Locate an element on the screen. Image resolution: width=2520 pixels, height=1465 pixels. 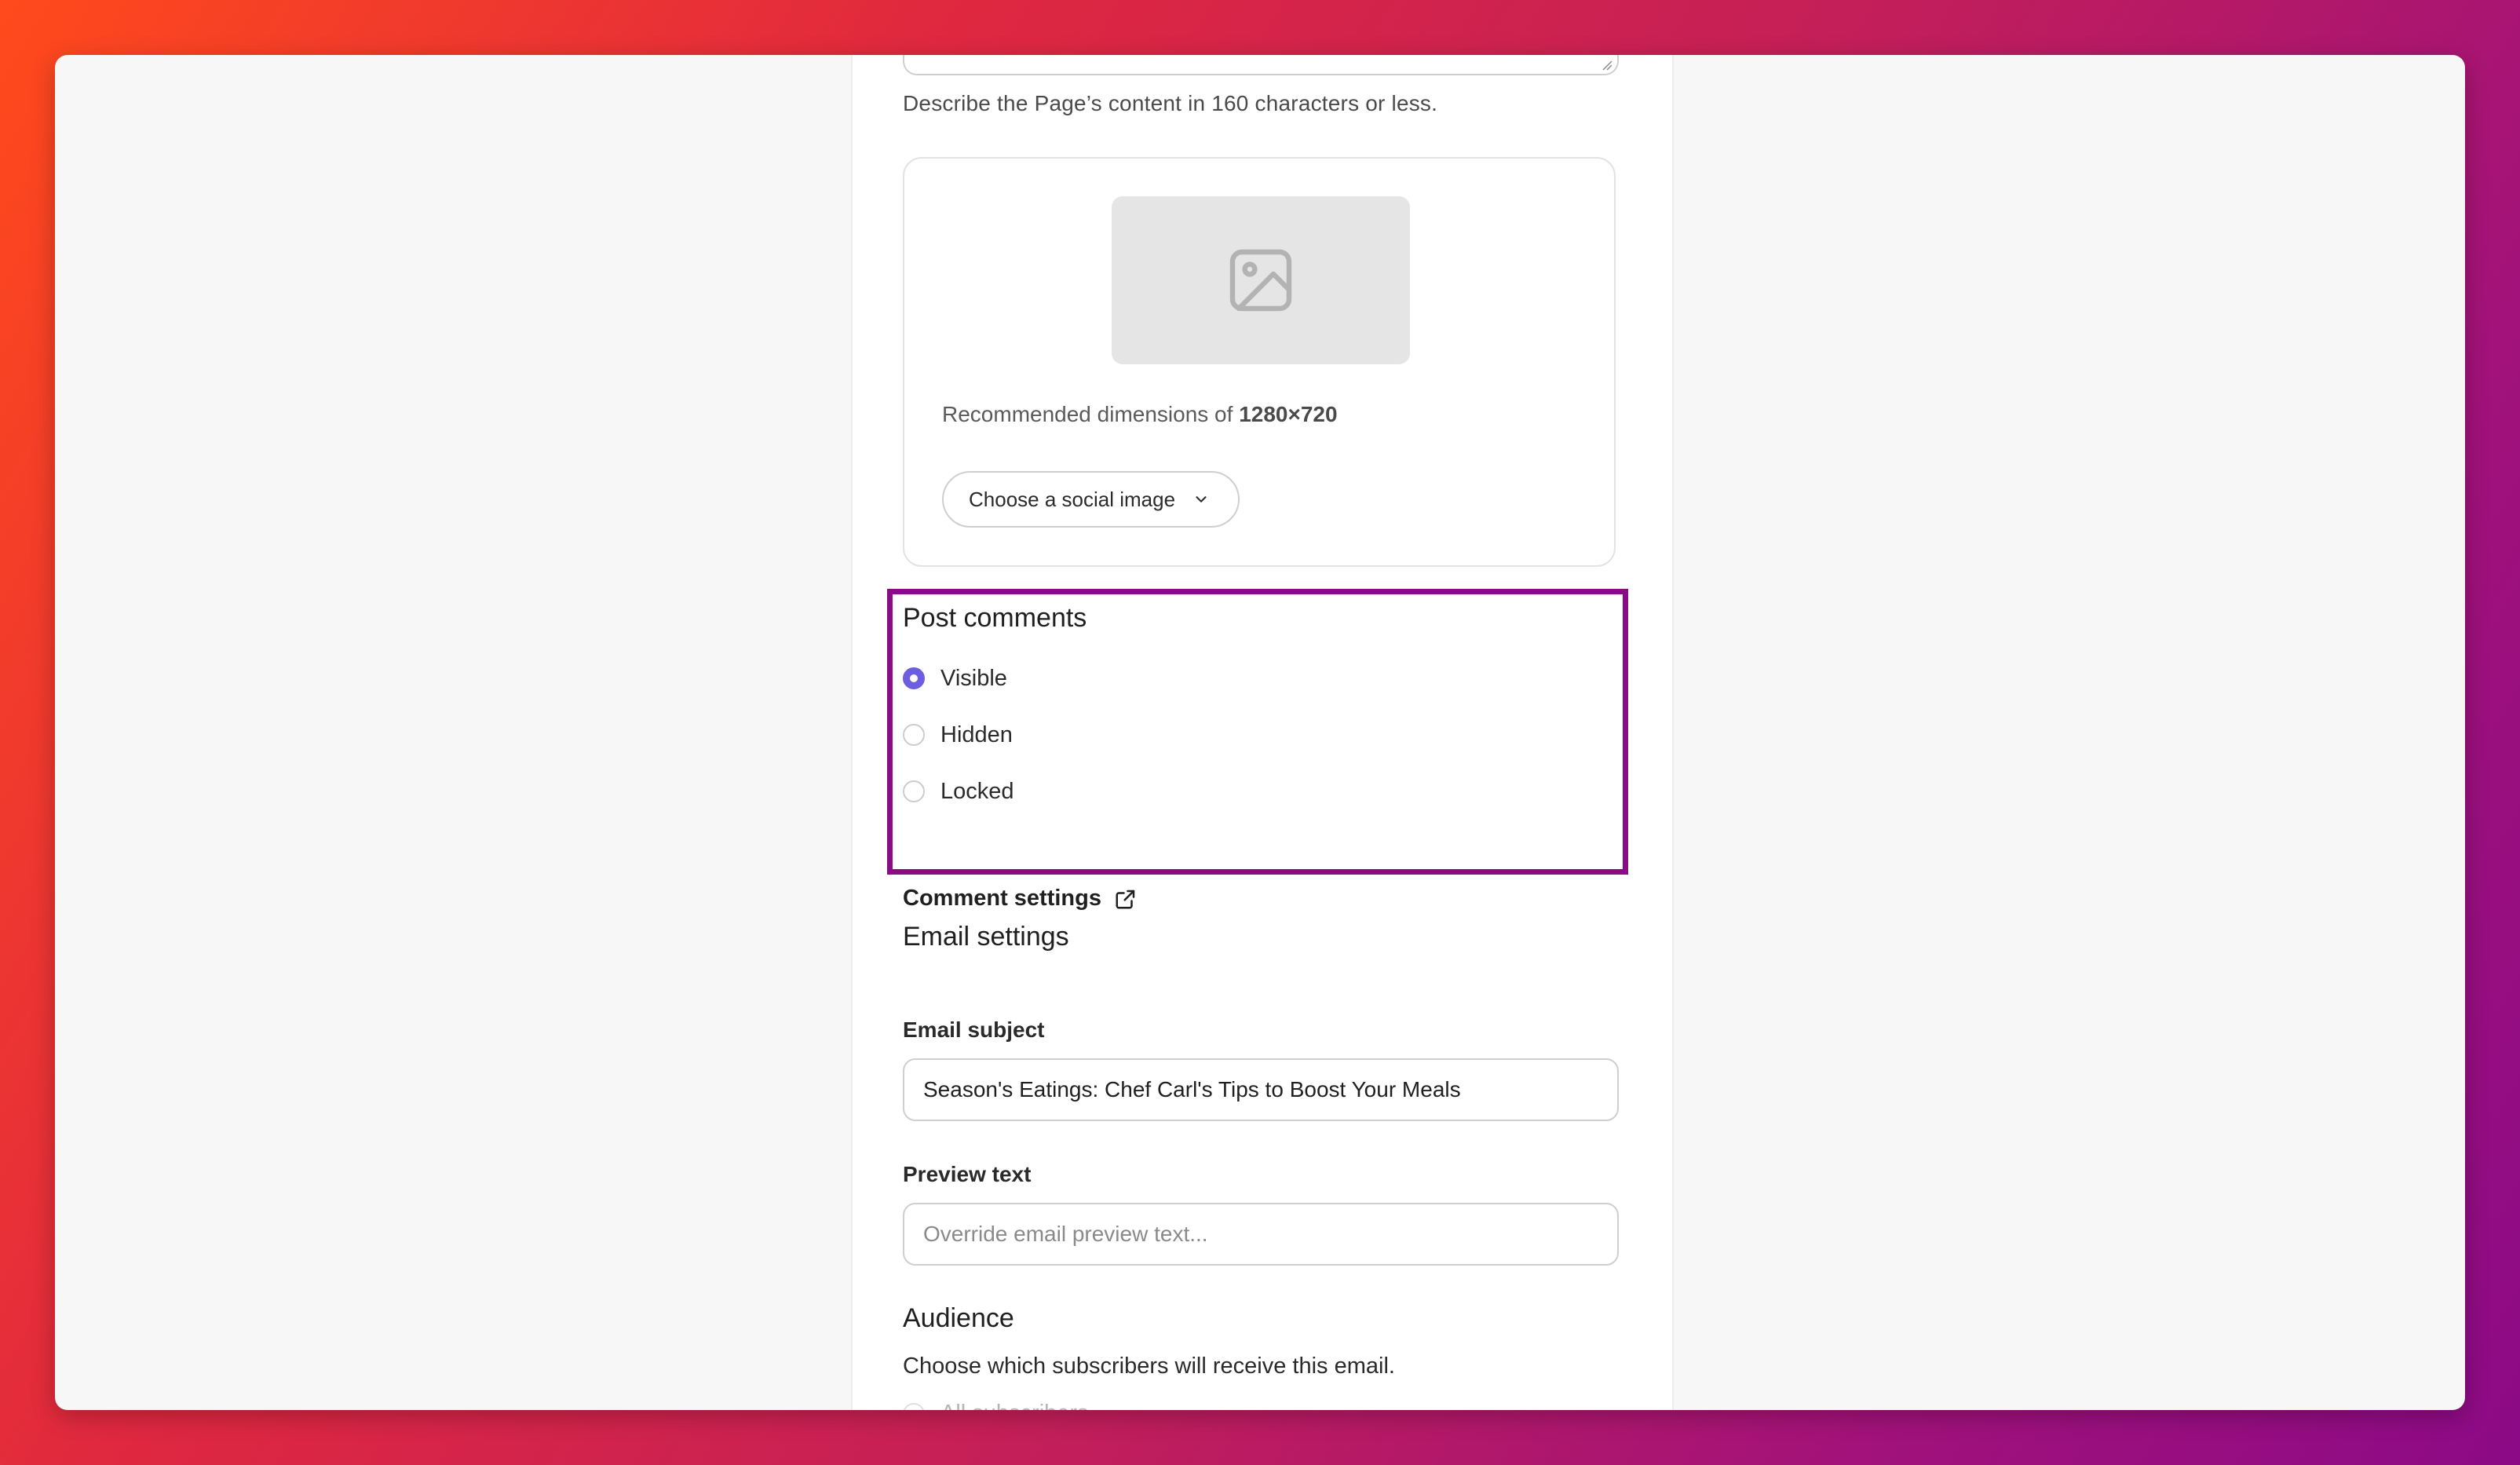
description-textarea is located at coordinates (1261, 65).